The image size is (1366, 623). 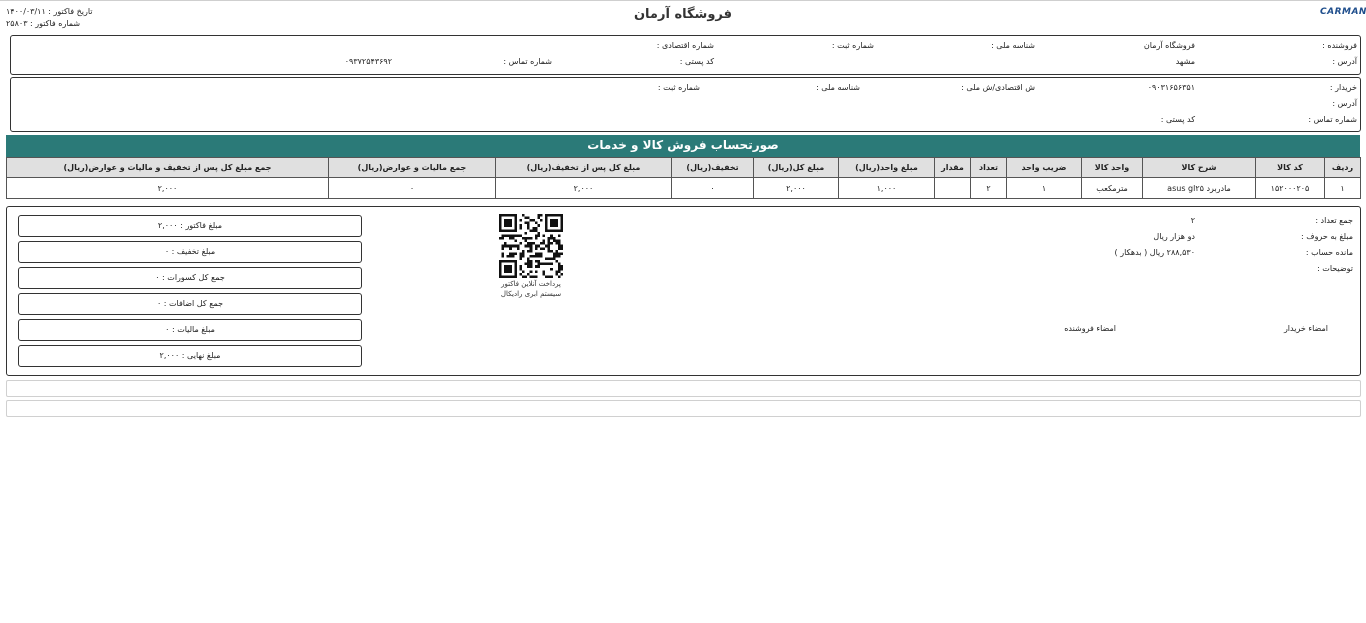 I want to click on total-additions: جمع کل اضافات : ۰, so click(x=190, y=303).